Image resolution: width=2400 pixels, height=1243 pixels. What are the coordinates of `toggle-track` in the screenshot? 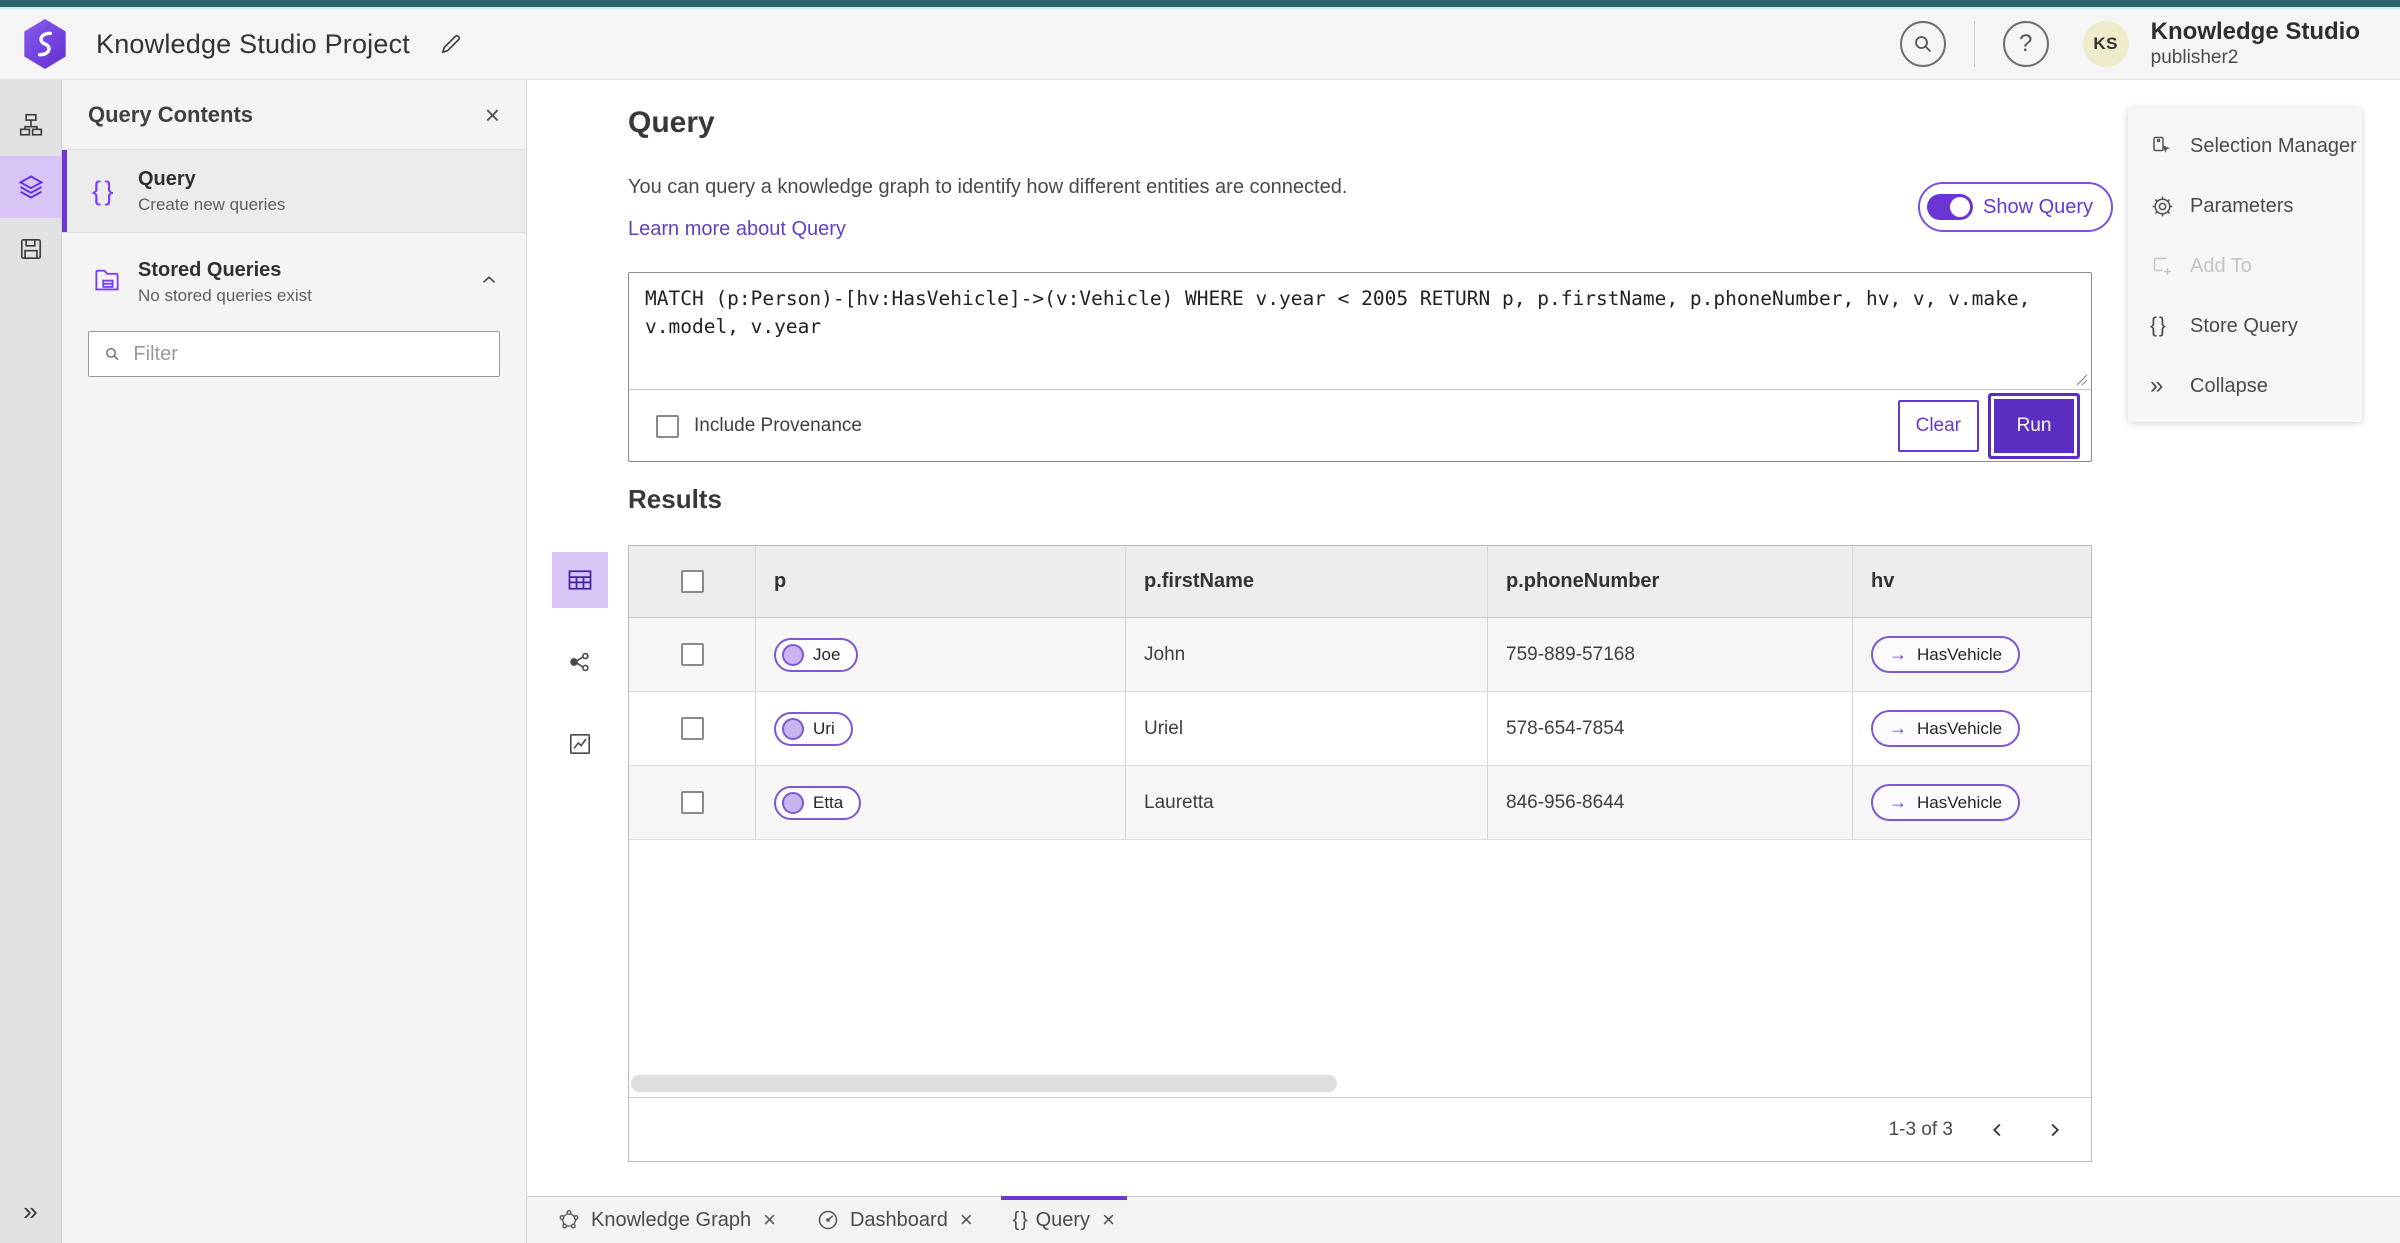 It's located at (1950, 207).